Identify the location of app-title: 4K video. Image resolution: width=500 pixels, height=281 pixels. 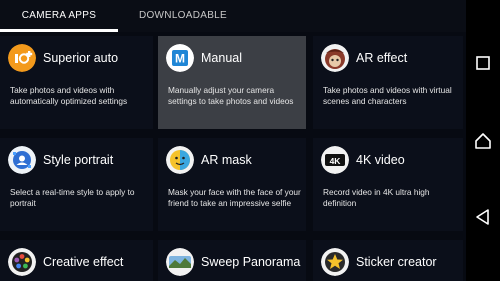
(380, 160).